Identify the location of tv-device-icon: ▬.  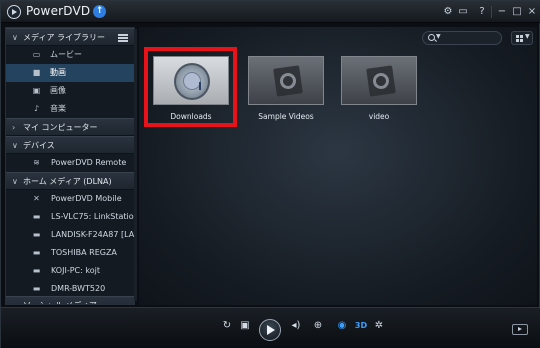
(36, 252).